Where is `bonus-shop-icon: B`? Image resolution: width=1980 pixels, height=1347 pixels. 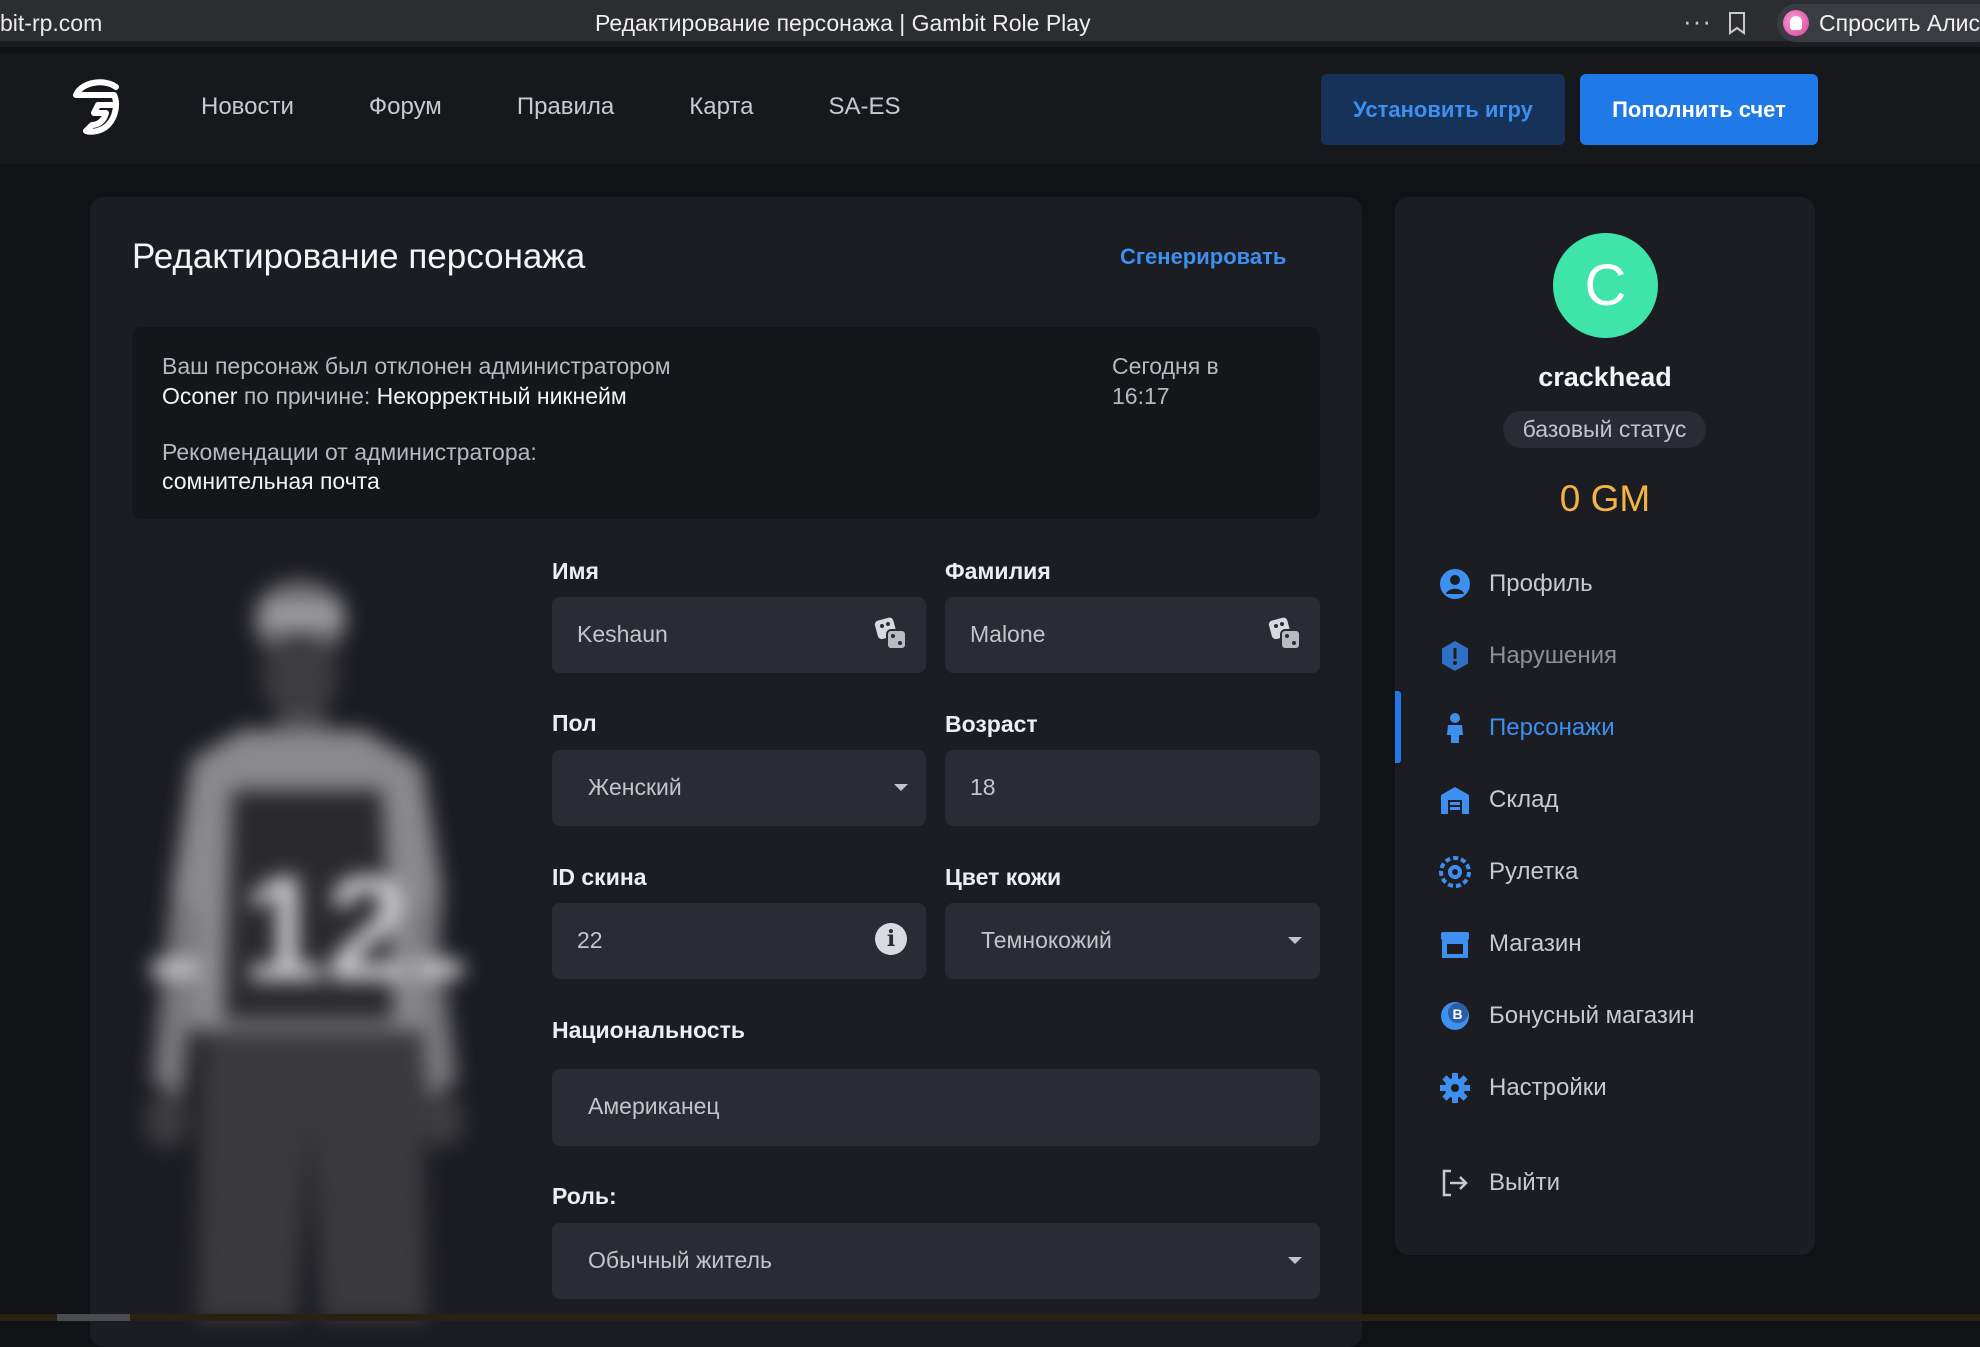
bonus-shop-icon: B is located at coordinates (1455, 1016).